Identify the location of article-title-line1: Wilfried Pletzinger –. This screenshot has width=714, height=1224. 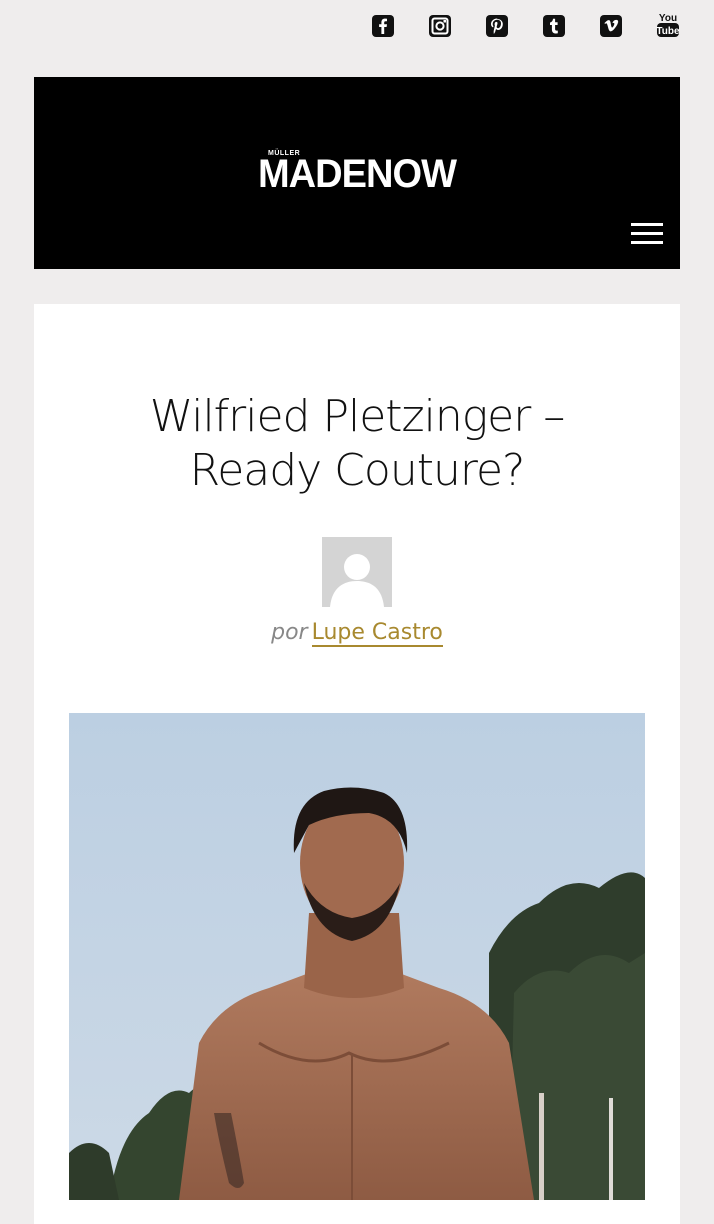
(357, 416).